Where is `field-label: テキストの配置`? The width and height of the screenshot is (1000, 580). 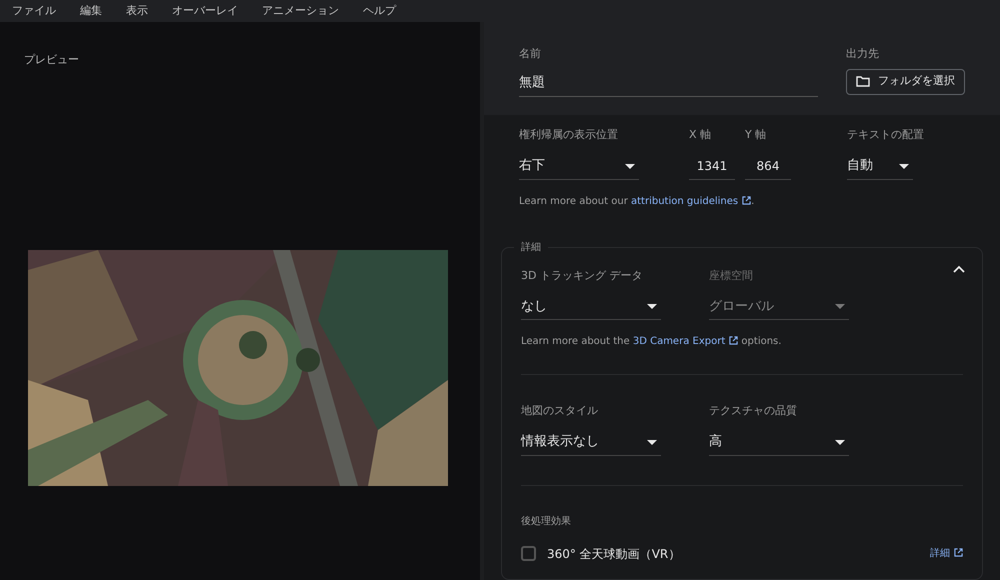
field-label: テキストの配置 is located at coordinates (885, 135).